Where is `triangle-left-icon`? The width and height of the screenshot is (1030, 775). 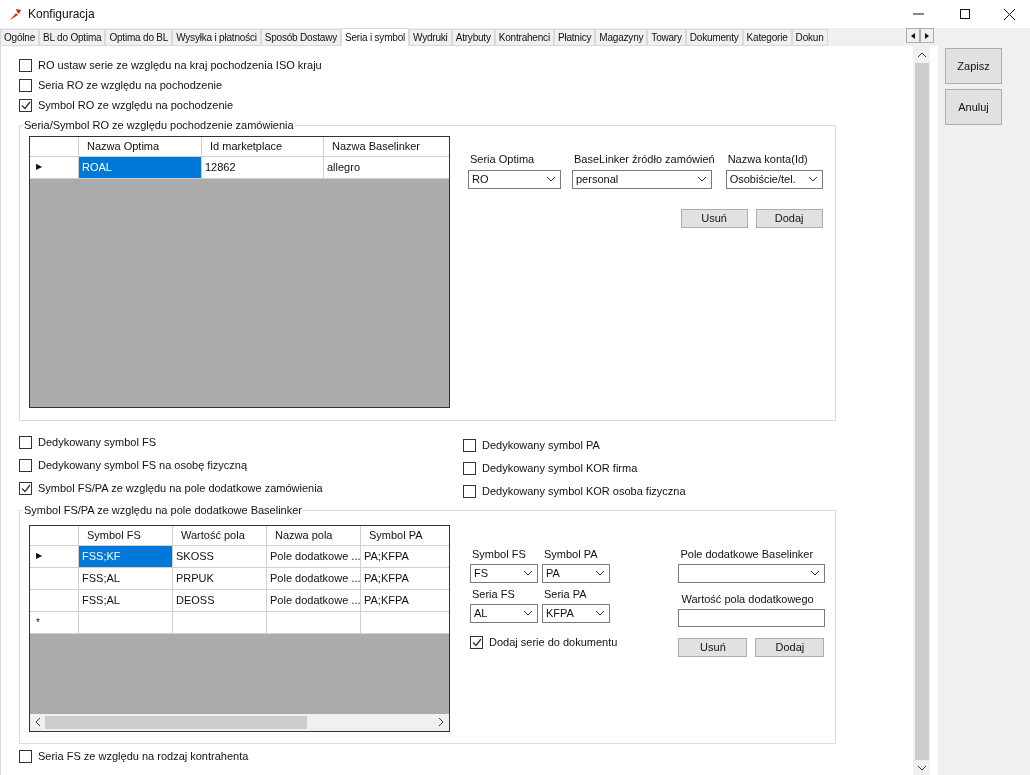
triangle-left-icon is located at coordinates (913, 35).